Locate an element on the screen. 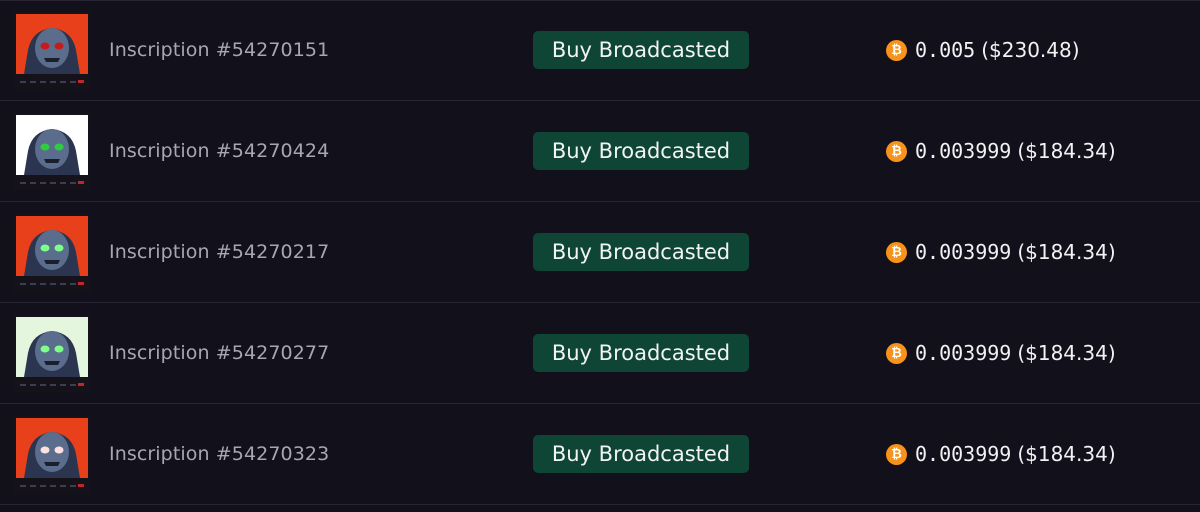 The image size is (1200, 512). usd-amount: ($230.48) is located at coordinates (1030, 50).